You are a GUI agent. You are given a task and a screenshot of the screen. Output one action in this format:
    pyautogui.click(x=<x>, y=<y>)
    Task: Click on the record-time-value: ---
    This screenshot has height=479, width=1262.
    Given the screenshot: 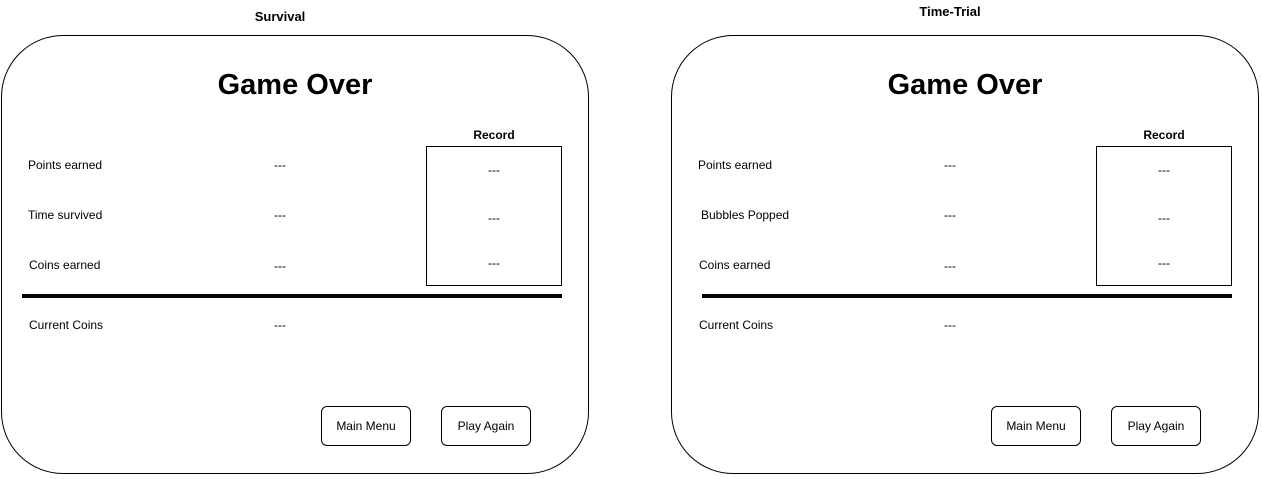 What is the action you would take?
    pyautogui.click(x=494, y=218)
    